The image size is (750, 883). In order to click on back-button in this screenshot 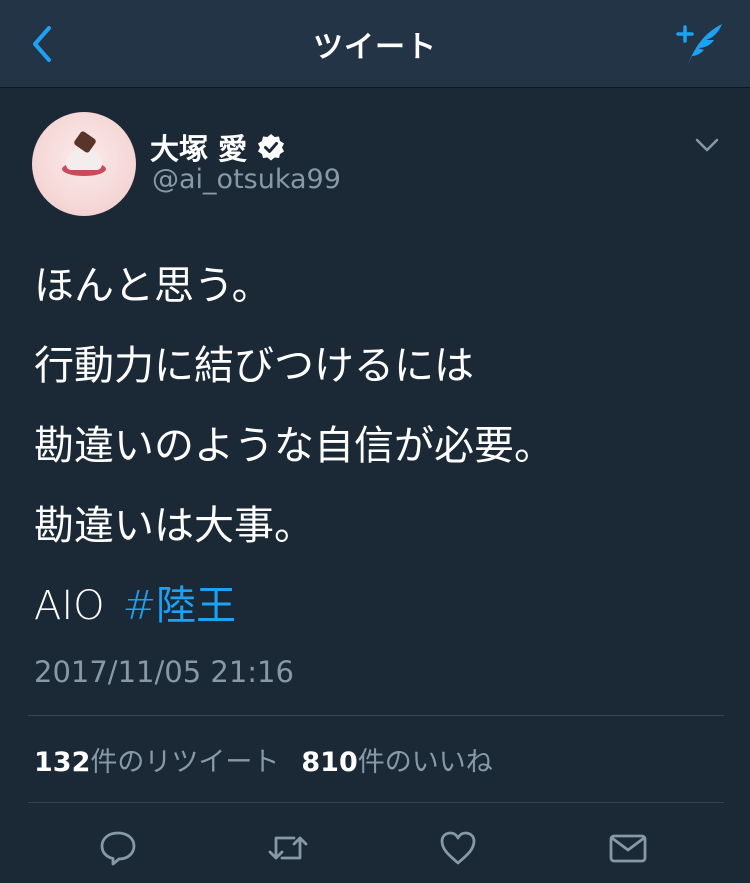, I will do `click(42, 44)`.